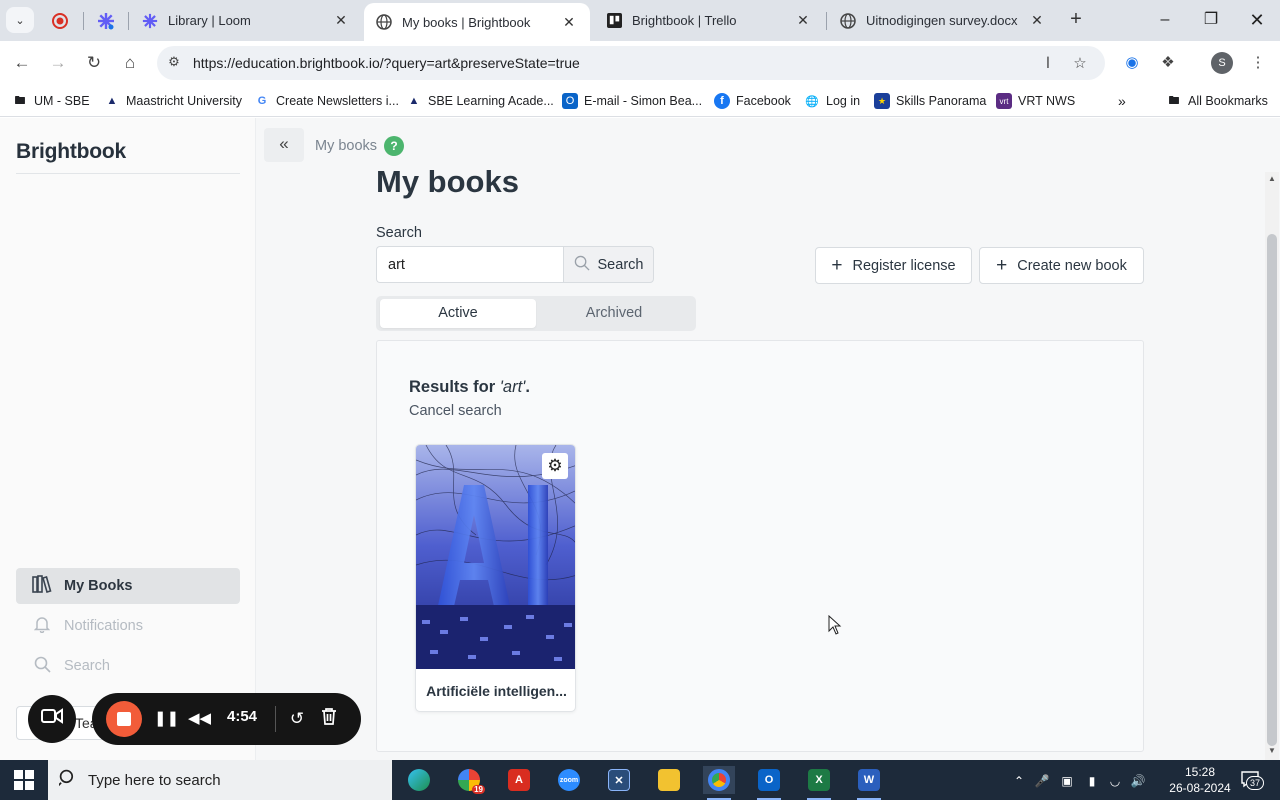 This screenshot has width=1280, height=800. Describe the element at coordinates (1222, 63) in the screenshot. I see `profile-avatar: S` at that location.